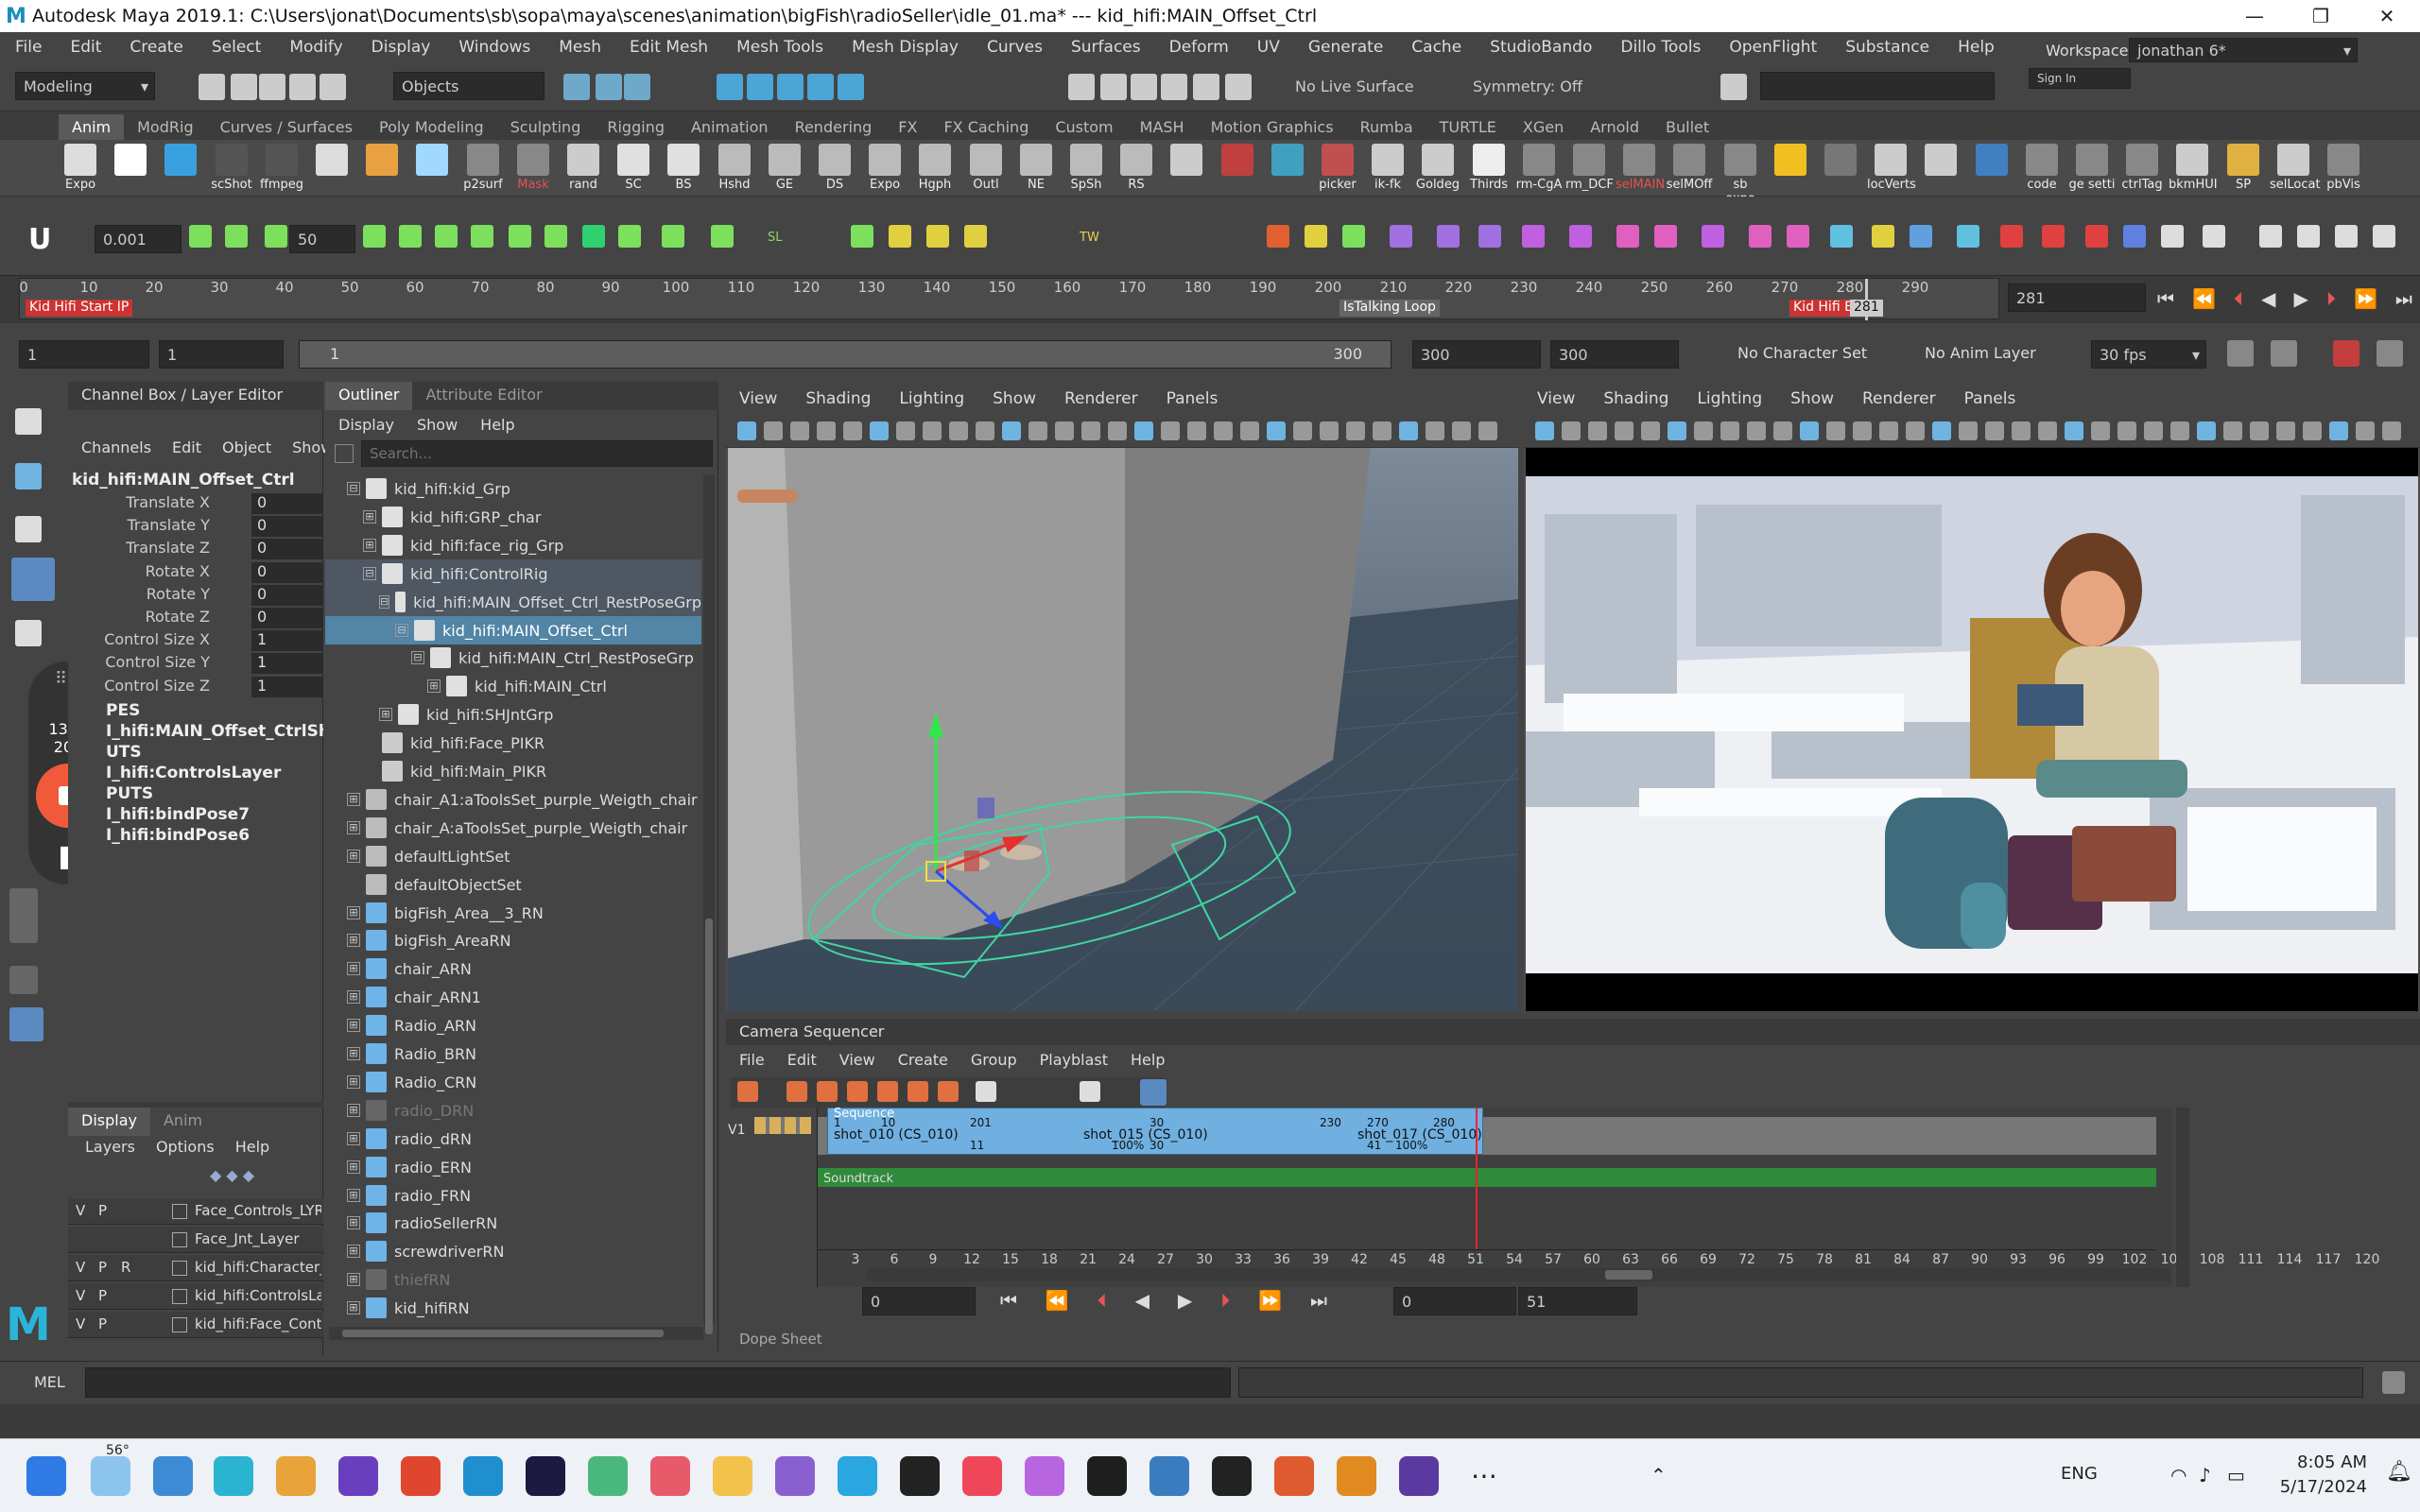 This screenshot has height=1512, width=2420. What do you see at coordinates (195, 550) in the screenshot?
I see `channel-row-translate-z: Translate Z 0` at bounding box center [195, 550].